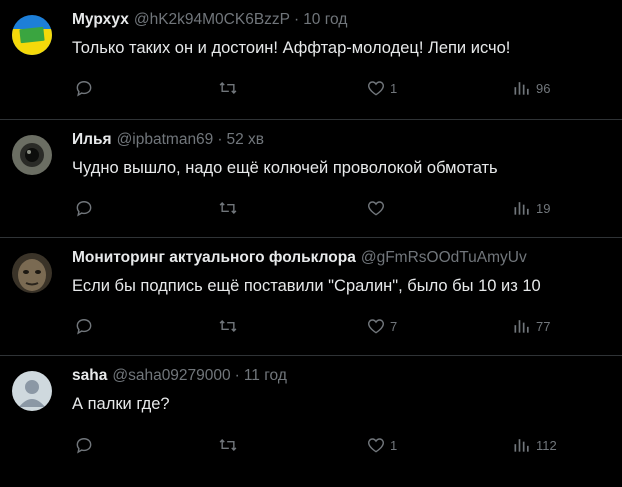 This screenshot has width=622, height=487. Describe the element at coordinates (212, 20) in the screenshot. I see `author-handle: @hK2k94M0CK6BzzP` at that location.